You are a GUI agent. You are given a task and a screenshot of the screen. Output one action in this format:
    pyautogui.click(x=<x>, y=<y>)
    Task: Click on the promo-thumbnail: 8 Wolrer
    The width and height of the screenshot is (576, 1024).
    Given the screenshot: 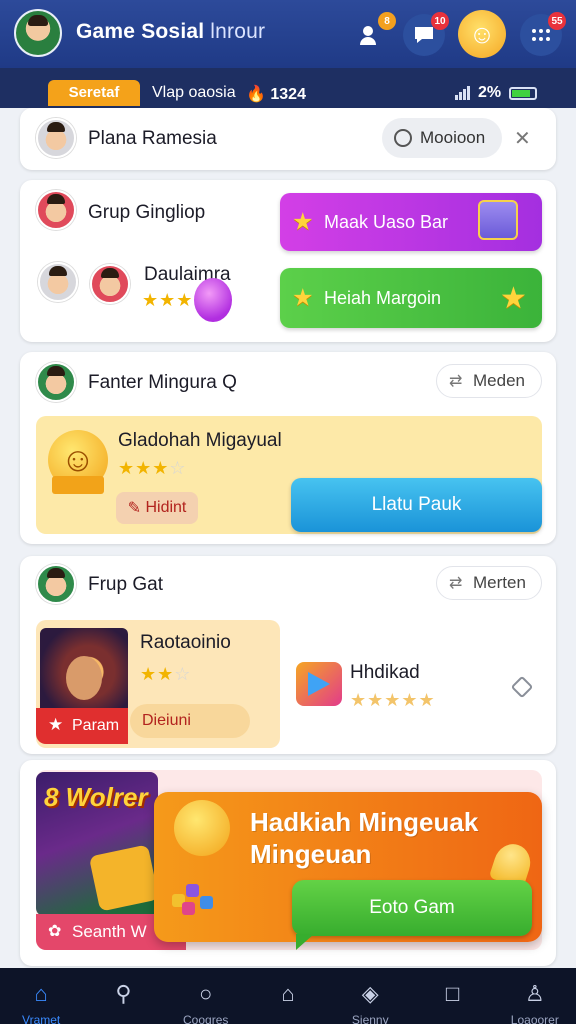 What is the action you would take?
    pyautogui.click(x=97, y=844)
    